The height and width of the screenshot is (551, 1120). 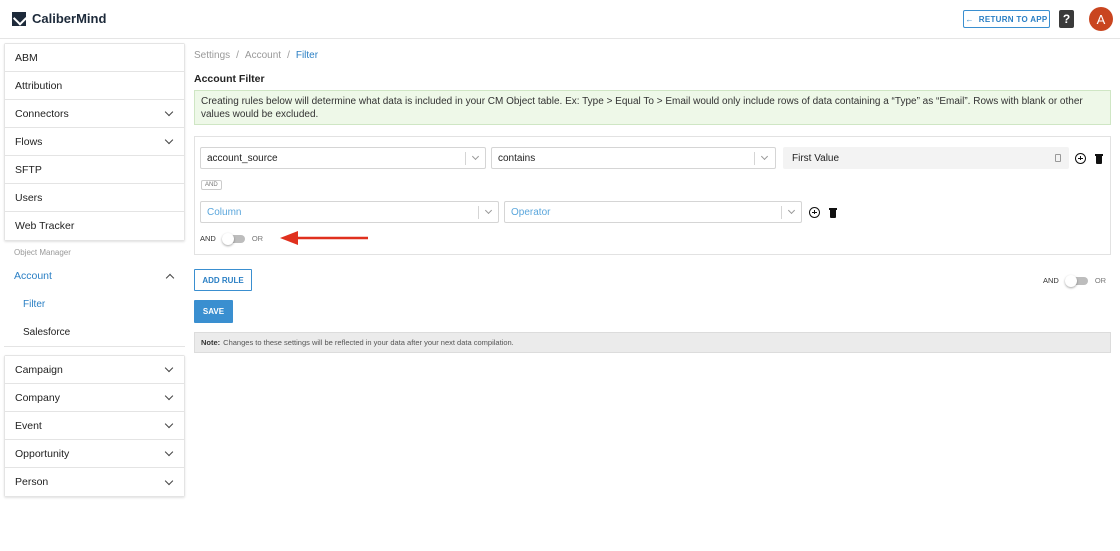 What do you see at coordinates (32, 482) in the screenshot?
I see `sidebar-item-label: Person` at bounding box center [32, 482].